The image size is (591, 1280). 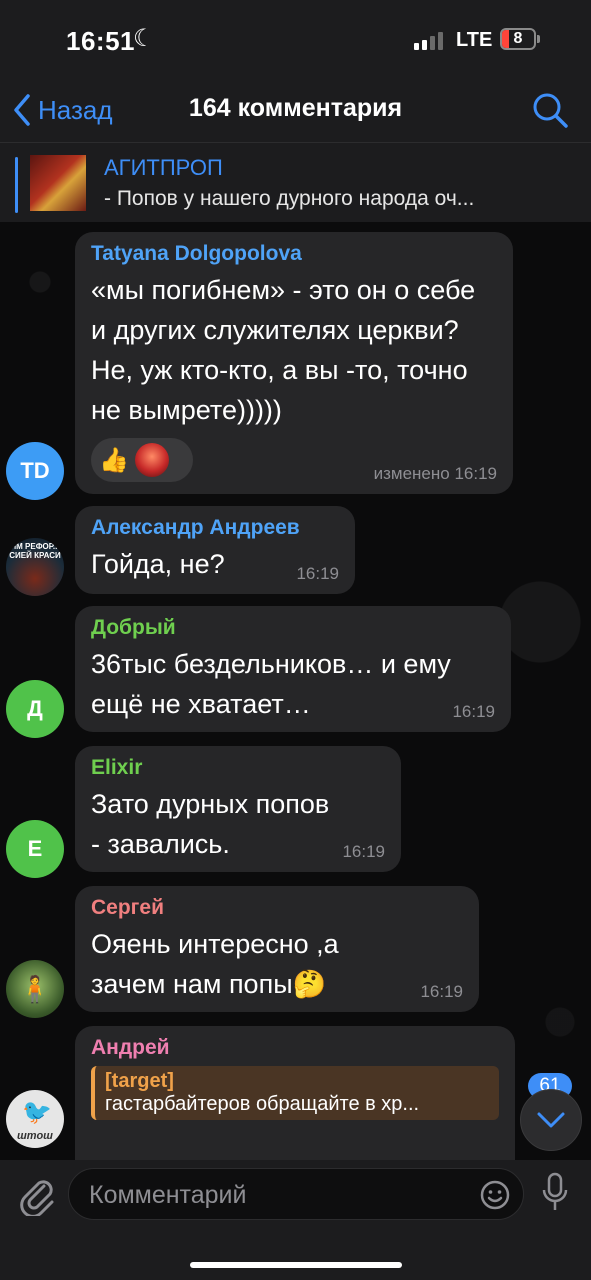 I want to click on chevron-down-icon, so click(x=551, y=1120).